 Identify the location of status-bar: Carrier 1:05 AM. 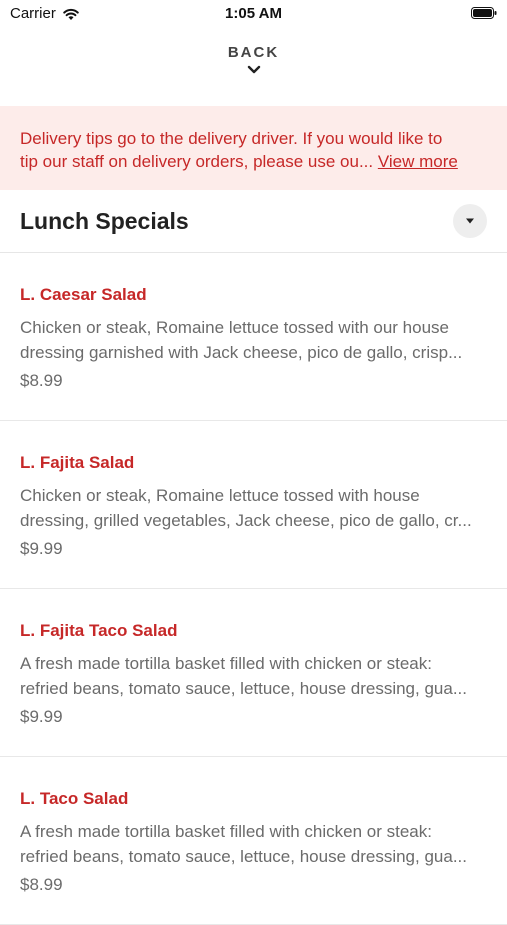
(253, 14).